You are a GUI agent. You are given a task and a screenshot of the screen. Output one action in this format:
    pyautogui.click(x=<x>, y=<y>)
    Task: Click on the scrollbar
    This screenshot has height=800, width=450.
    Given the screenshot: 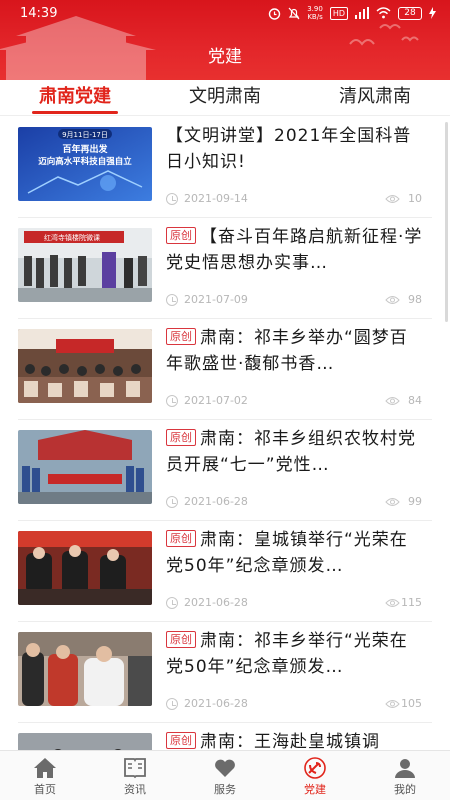 What is the action you would take?
    pyautogui.click(x=446, y=222)
    